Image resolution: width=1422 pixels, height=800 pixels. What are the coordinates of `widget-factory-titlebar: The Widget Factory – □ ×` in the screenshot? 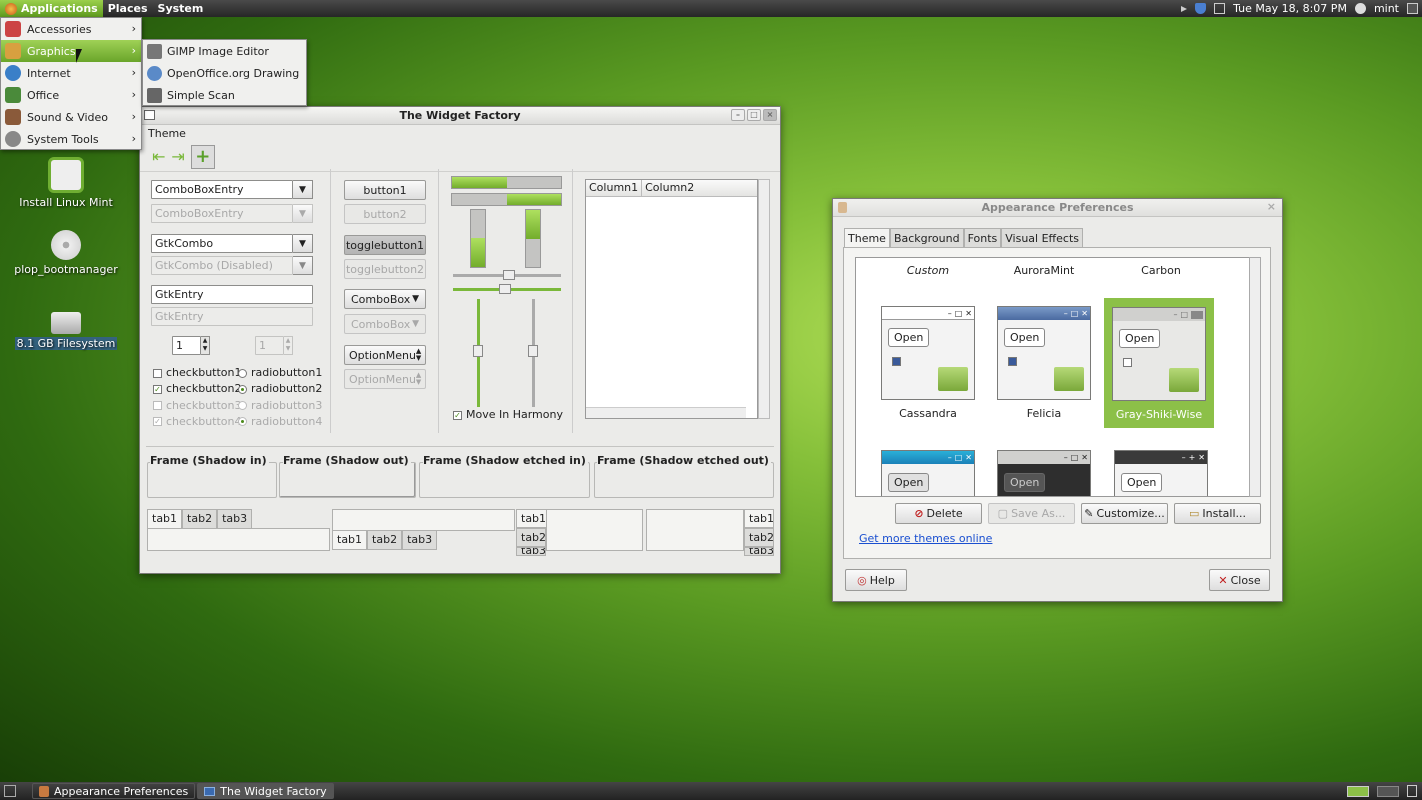 It's located at (460, 116).